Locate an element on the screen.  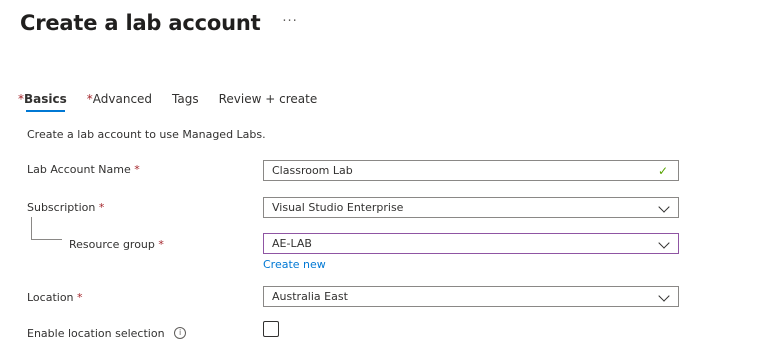
tab-label: Advanced is located at coordinates (122, 99).